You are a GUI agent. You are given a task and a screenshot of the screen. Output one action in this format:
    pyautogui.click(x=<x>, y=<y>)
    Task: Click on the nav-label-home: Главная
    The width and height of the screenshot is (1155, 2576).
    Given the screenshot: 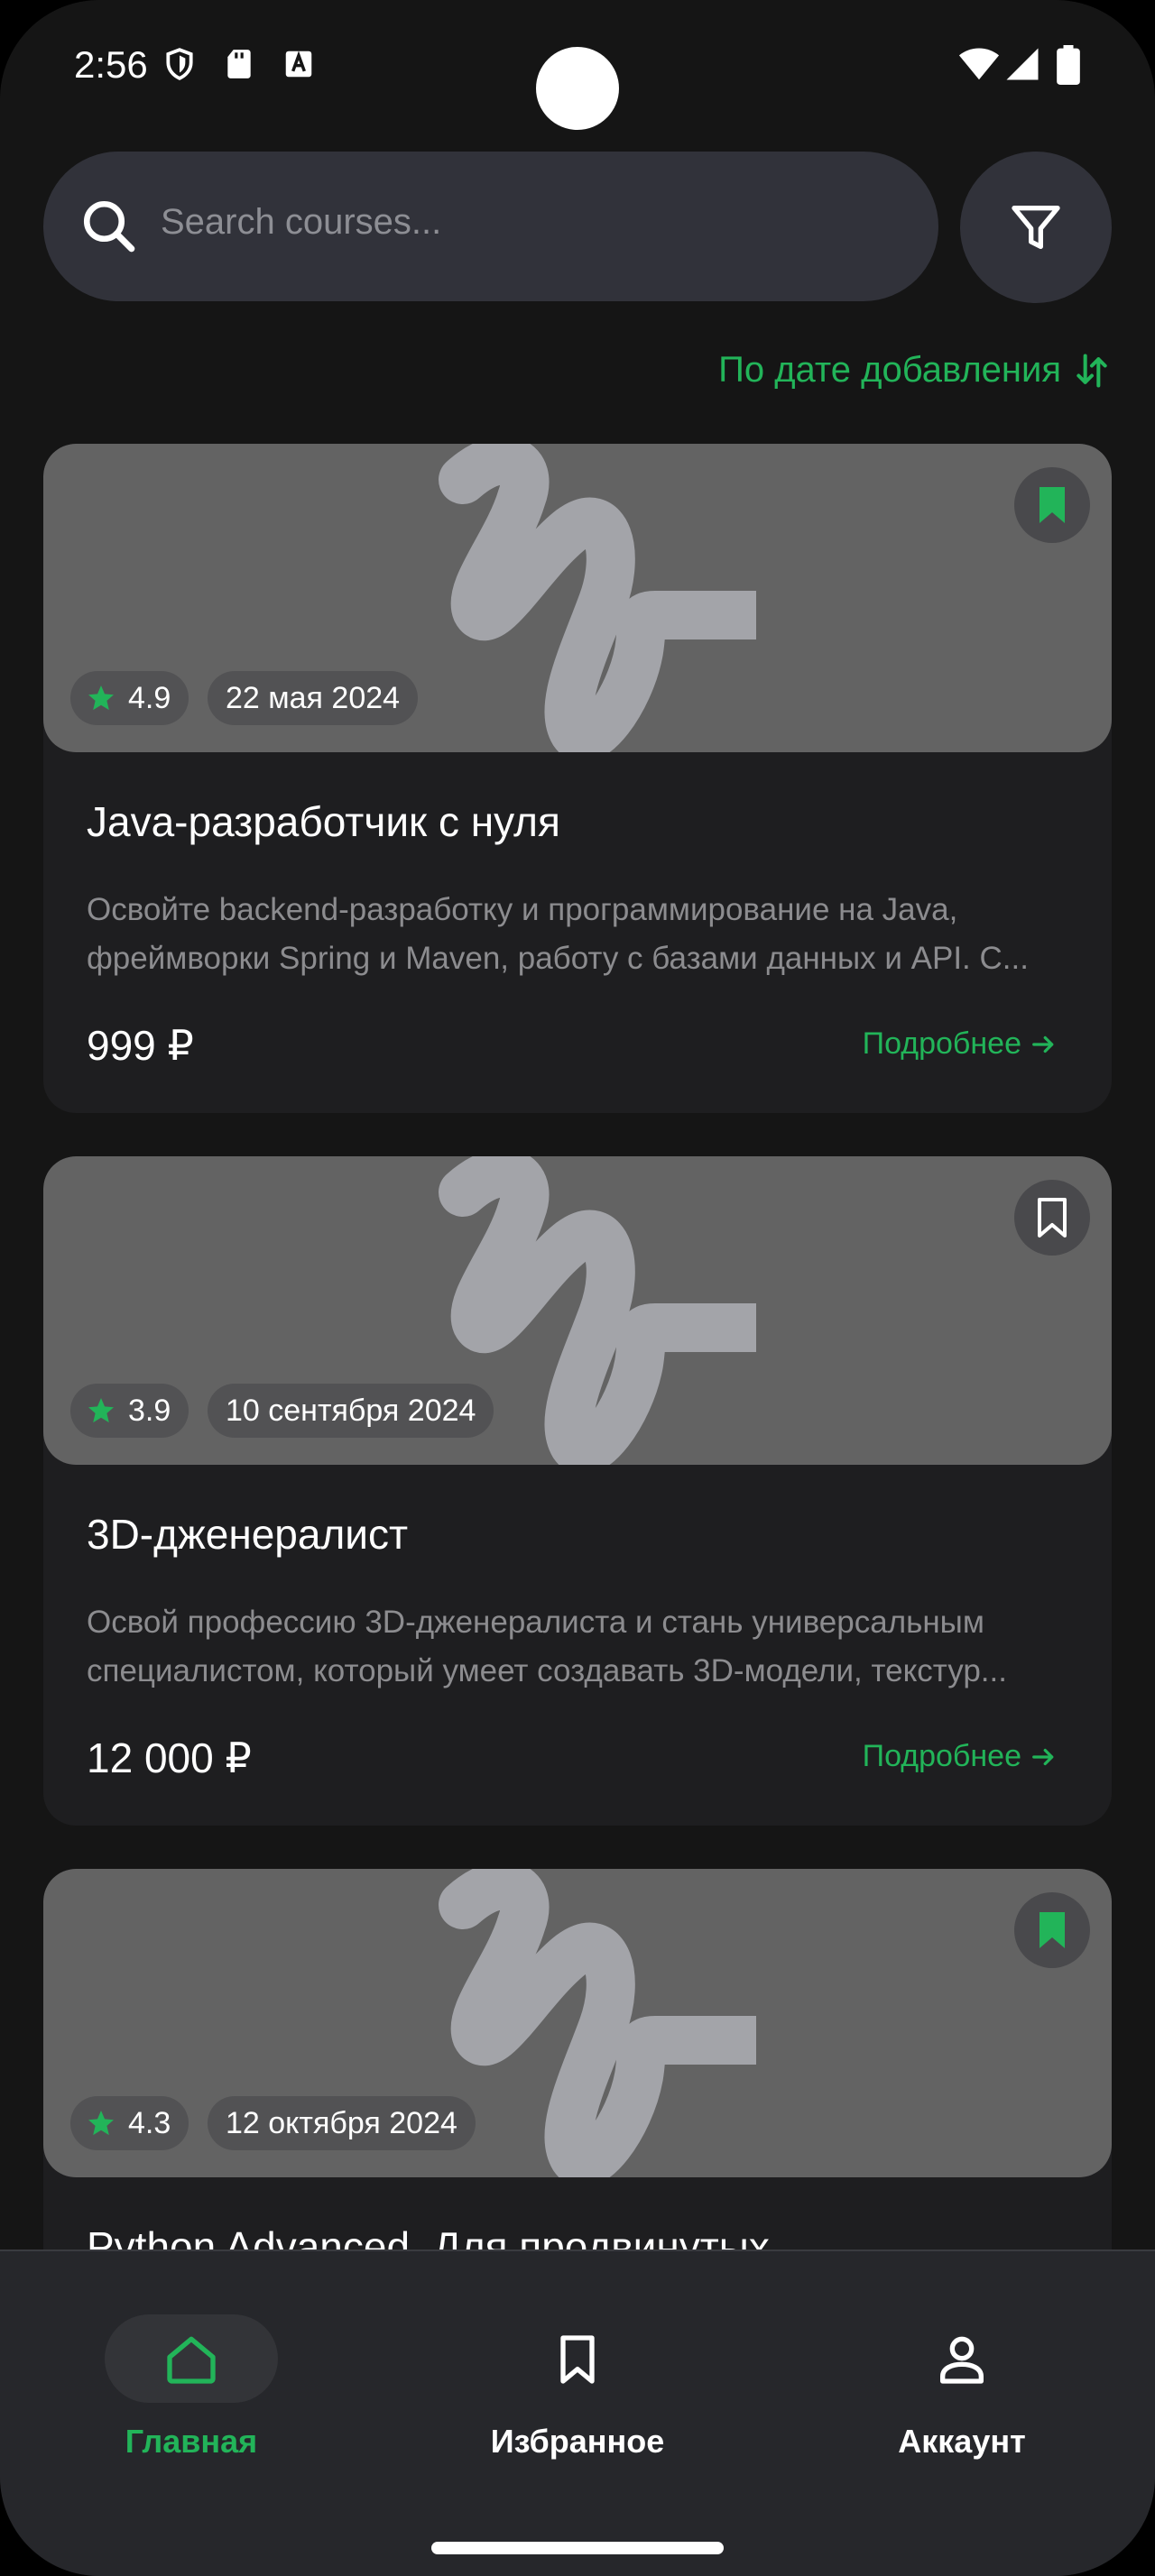 What is the action you would take?
    pyautogui.click(x=191, y=2442)
    